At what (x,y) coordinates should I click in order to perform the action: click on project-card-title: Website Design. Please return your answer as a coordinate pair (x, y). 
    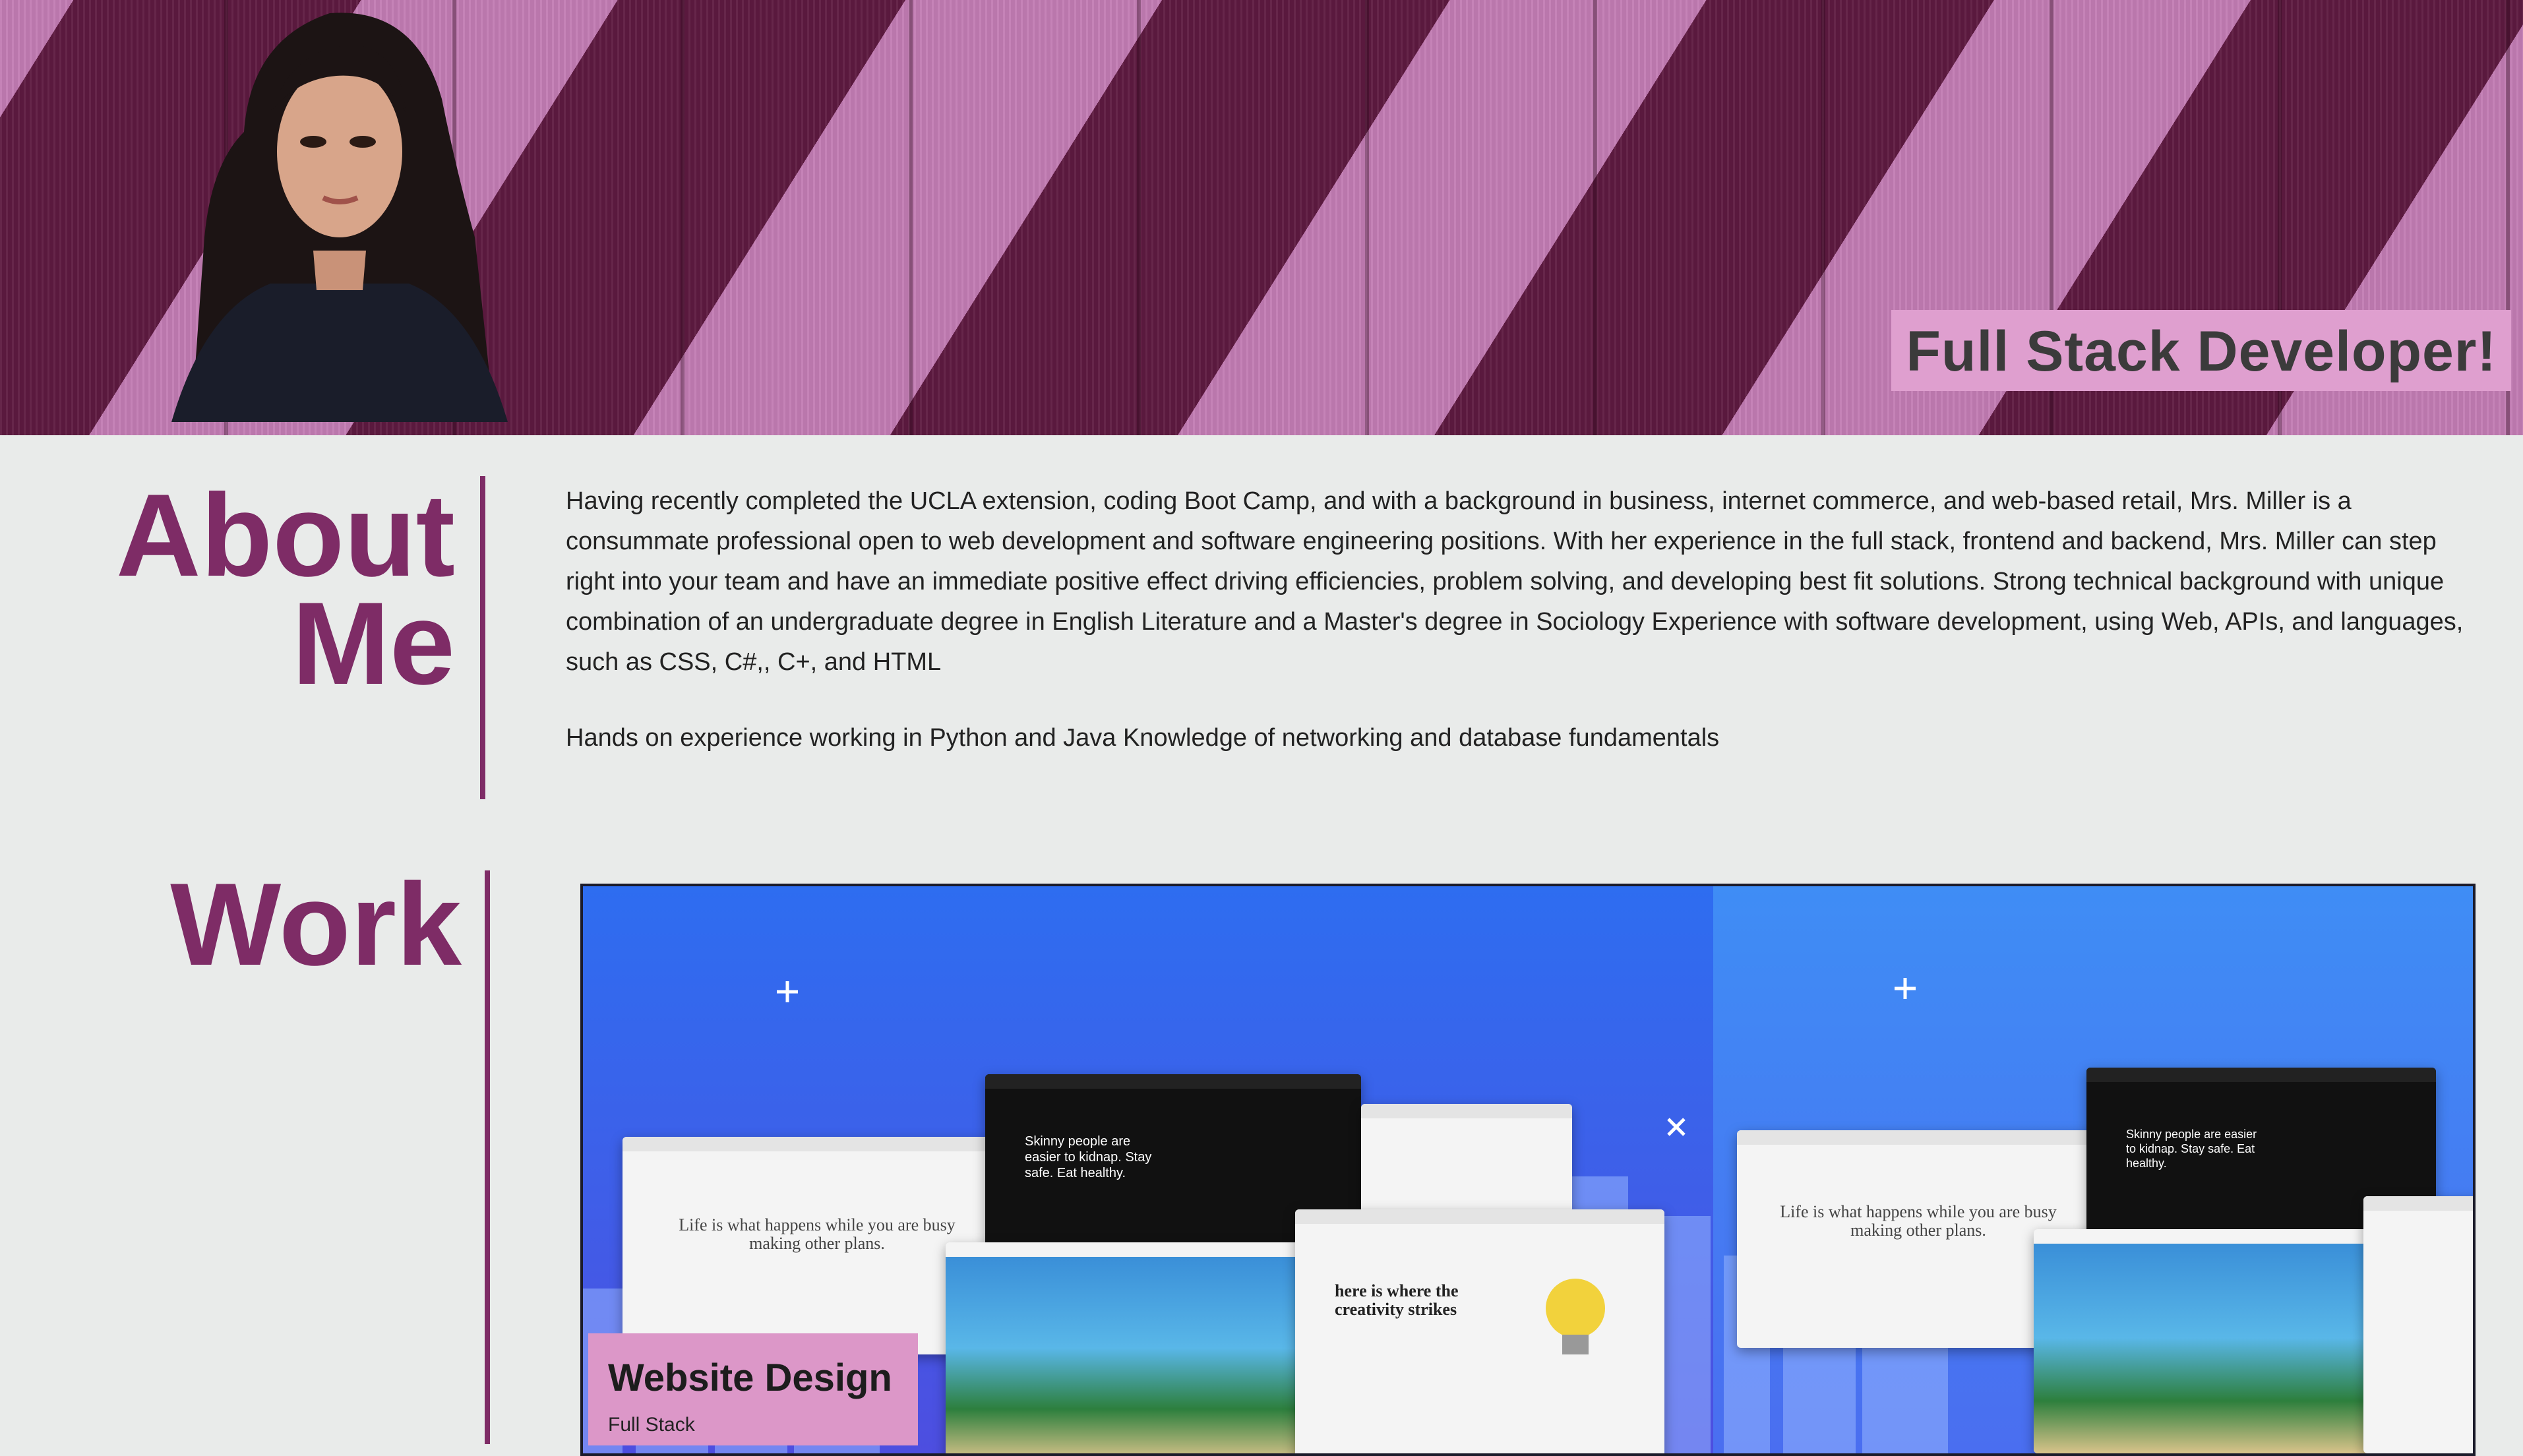
    Looking at the image, I should click on (750, 1377).